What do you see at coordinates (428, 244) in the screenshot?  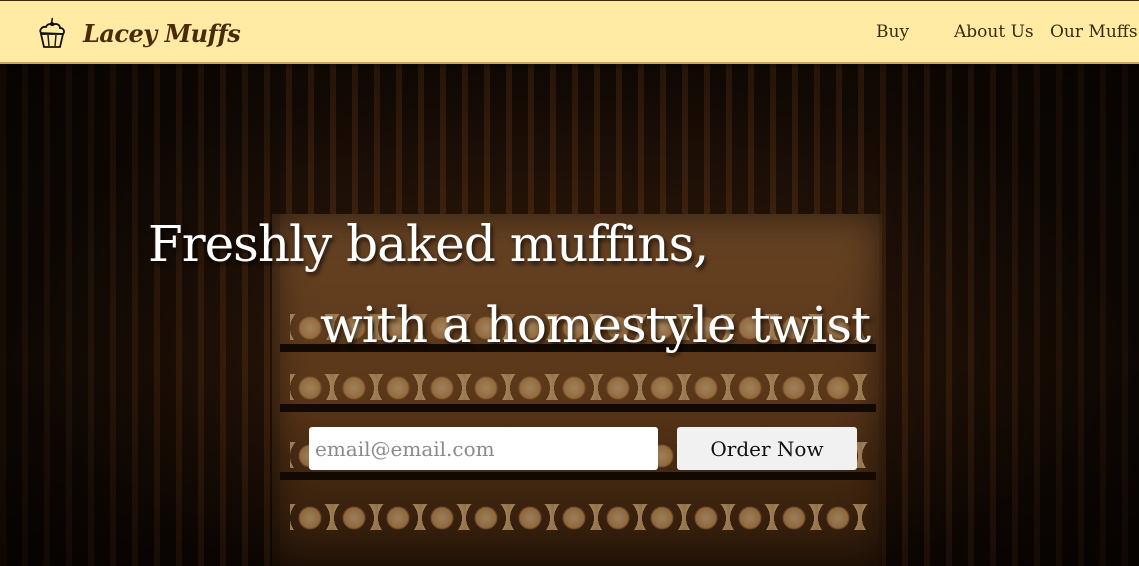 I see `hero-headline-line-1: Freshly baked muffins,` at bounding box center [428, 244].